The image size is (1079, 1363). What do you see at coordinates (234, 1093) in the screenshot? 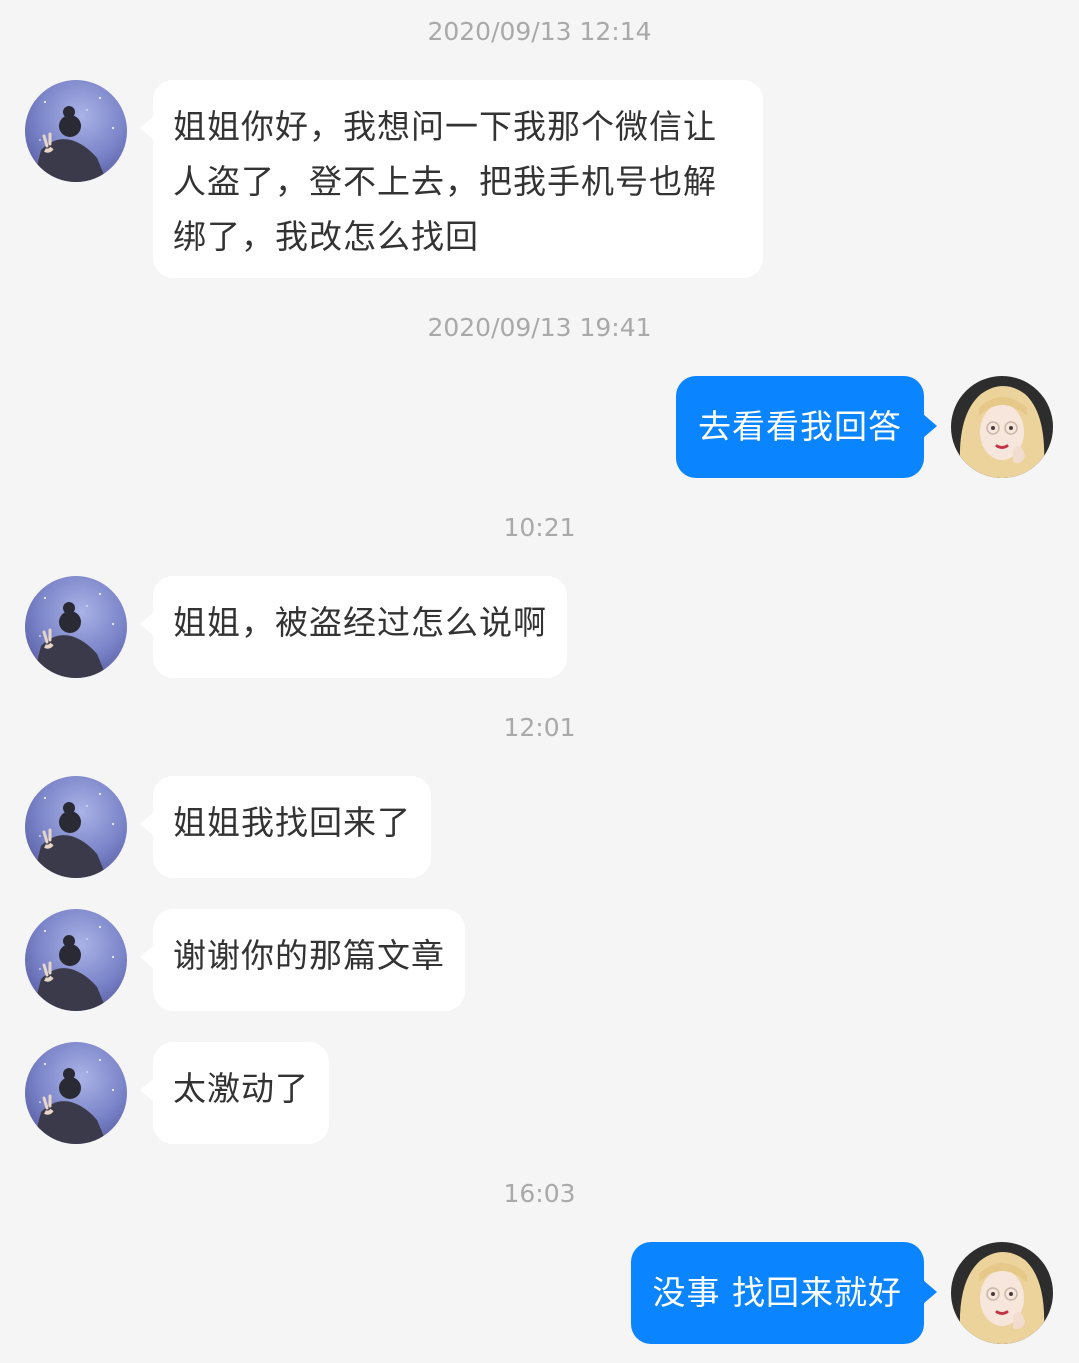
I see `incoming-message: 太激动了` at bounding box center [234, 1093].